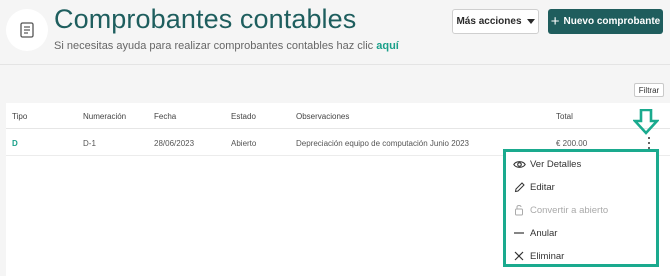 The width and height of the screenshot is (670, 276). I want to click on document-icon, so click(27, 30).